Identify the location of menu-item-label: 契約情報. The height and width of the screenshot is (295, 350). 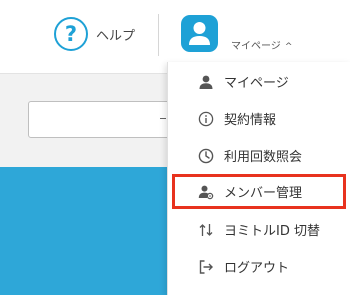
(250, 120).